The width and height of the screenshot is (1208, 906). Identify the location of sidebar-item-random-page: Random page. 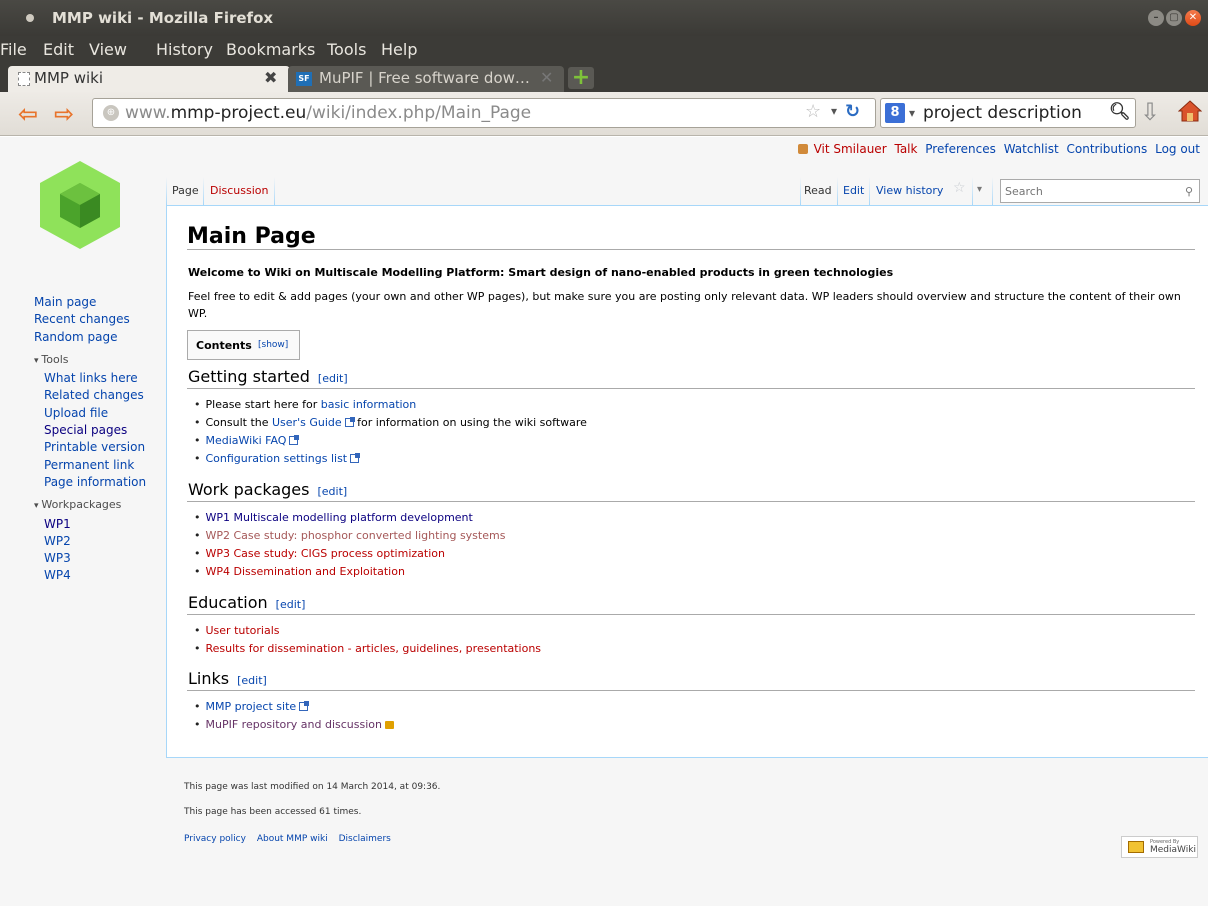
(90, 337).